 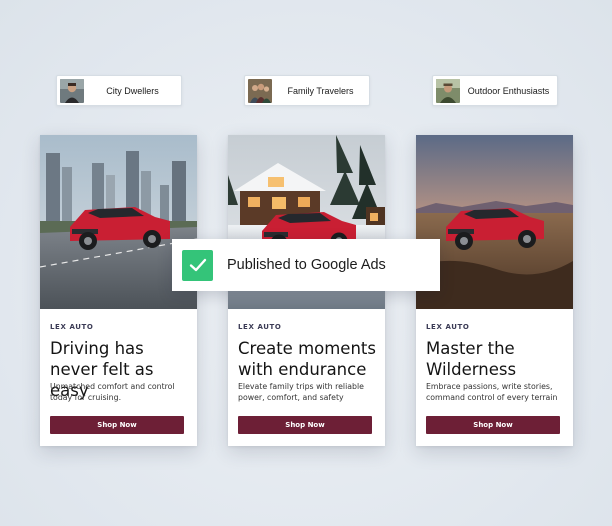 I want to click on persona-chip-city-dwellers: City Dwellers, so click(x=119, y=90).